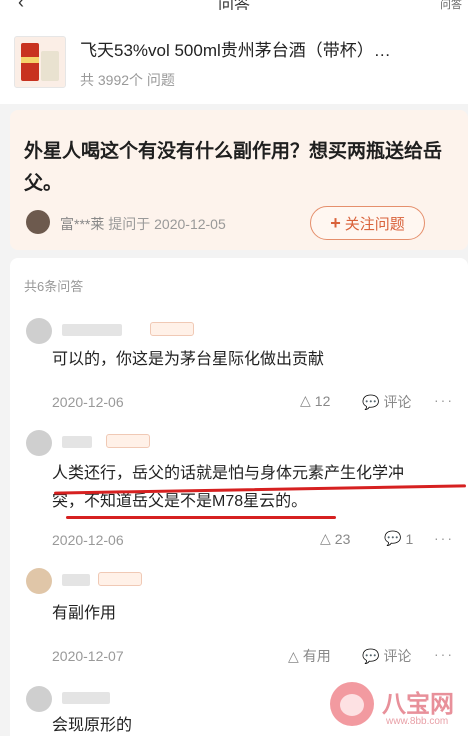  What do you see at coordinates (335, 222) in the screenshot?
I see `plus-icon: +` at bounding box center [335, 222].